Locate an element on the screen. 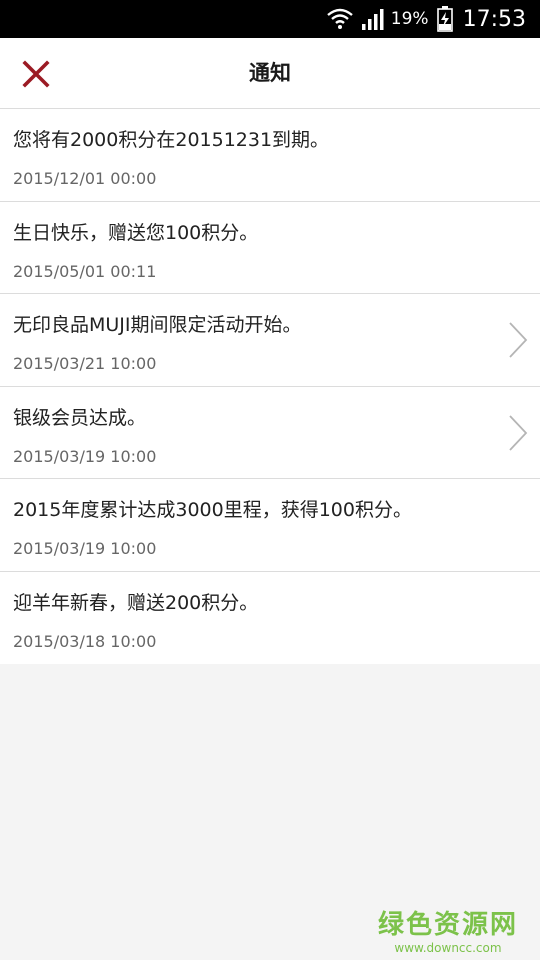  notification-message: 您将有2000积分在20151231到期。 is located at coordinates (171, 140).